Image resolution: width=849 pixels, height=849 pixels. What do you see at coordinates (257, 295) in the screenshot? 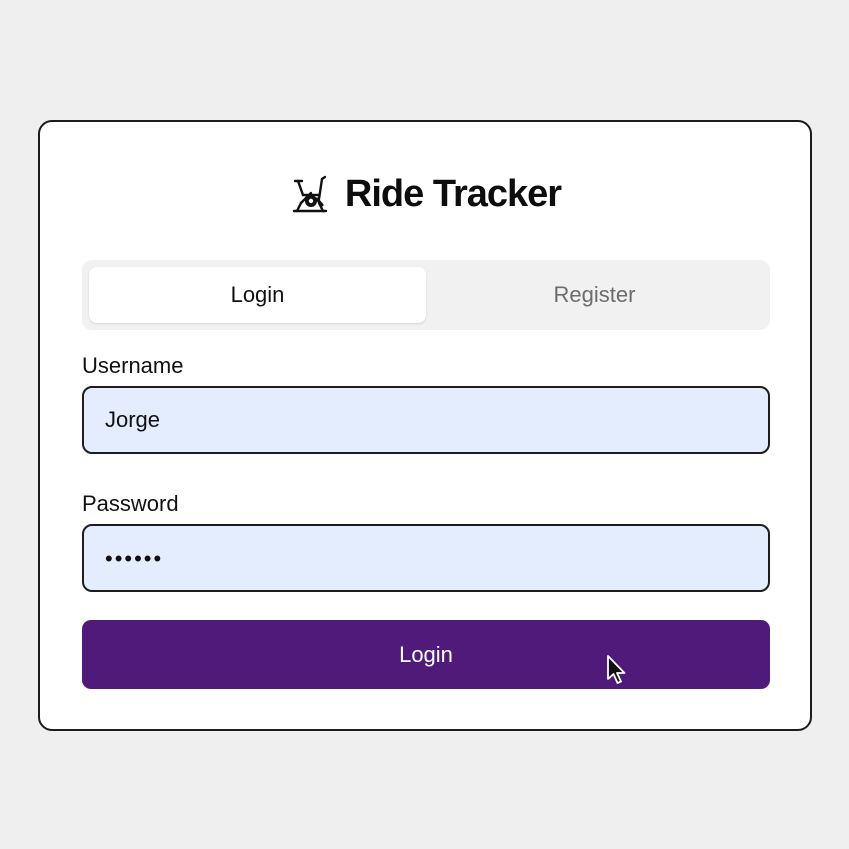
I see `tab-login: Login` at bounding box center [257, 295].